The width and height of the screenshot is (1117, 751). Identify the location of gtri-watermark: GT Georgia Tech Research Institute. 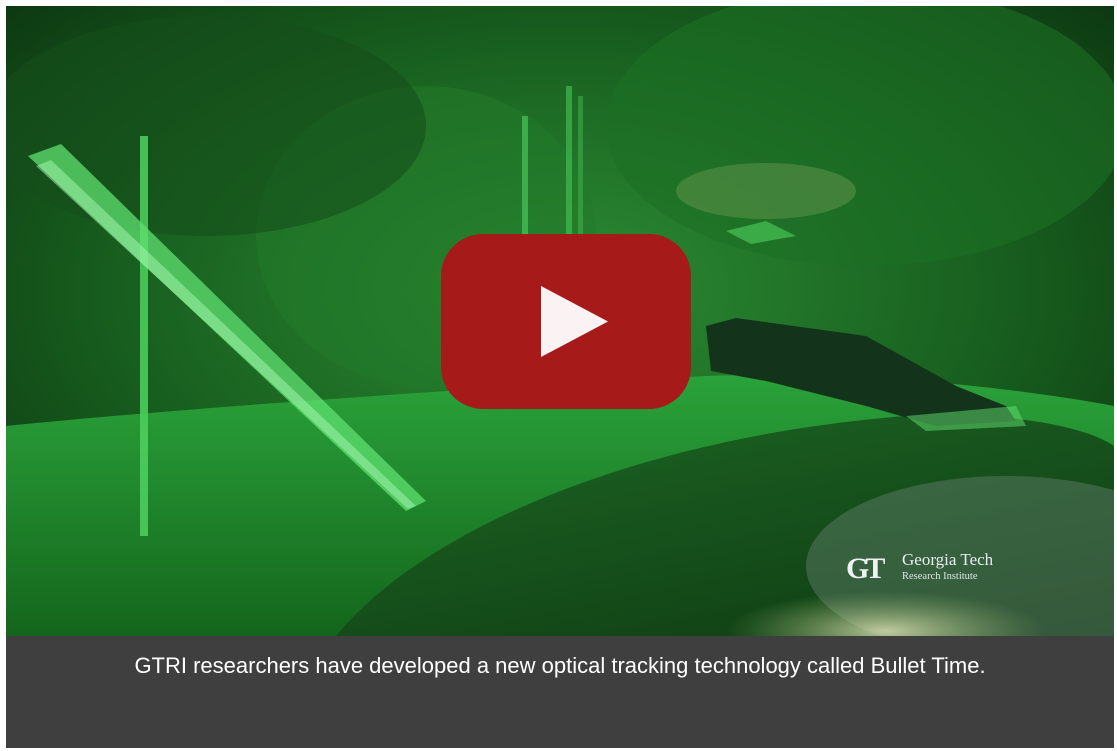
(946, 569).